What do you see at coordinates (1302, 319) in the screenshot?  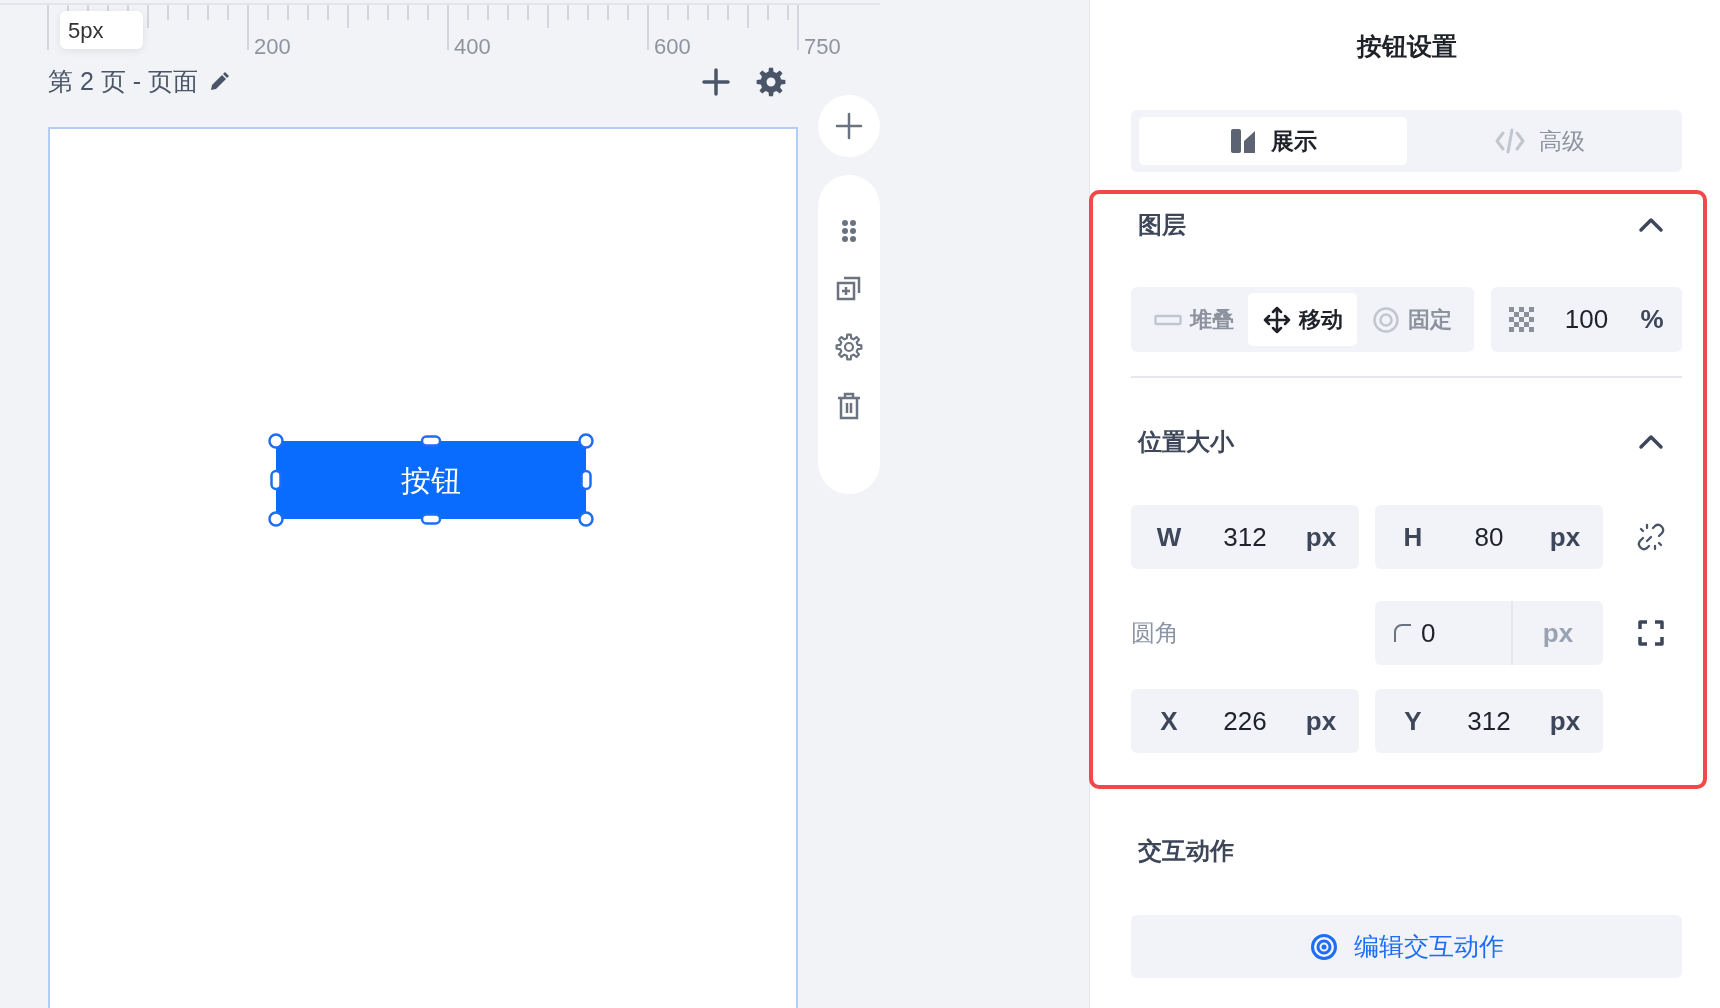 I see `mode-option: 移动` at bounding box center [1302, 319].